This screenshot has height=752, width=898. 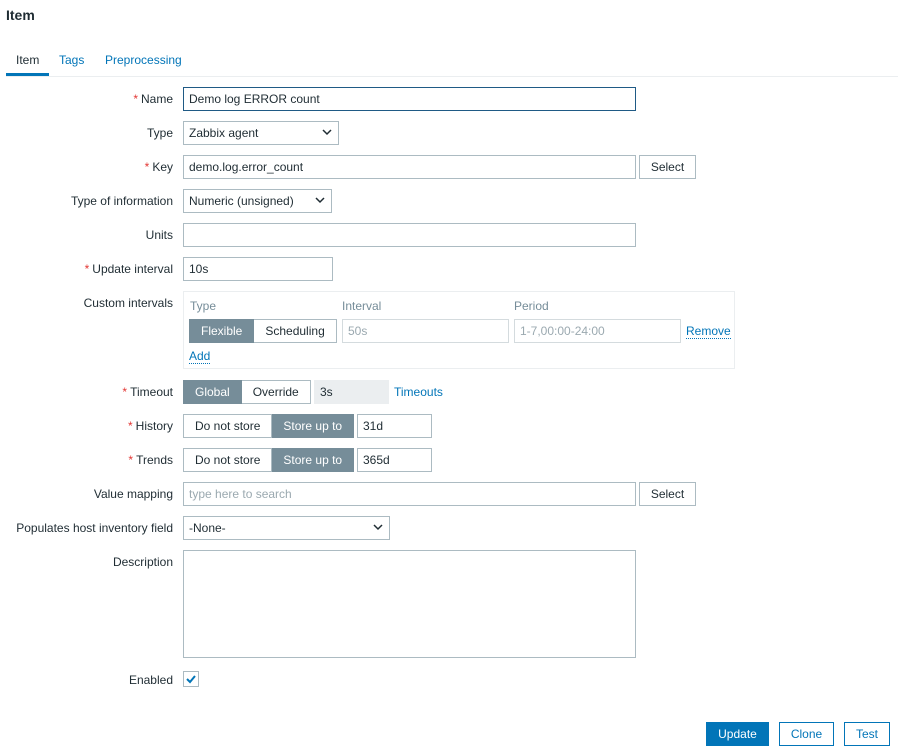 I want to click on key-select-button: Select, so click(x=667, y=167).